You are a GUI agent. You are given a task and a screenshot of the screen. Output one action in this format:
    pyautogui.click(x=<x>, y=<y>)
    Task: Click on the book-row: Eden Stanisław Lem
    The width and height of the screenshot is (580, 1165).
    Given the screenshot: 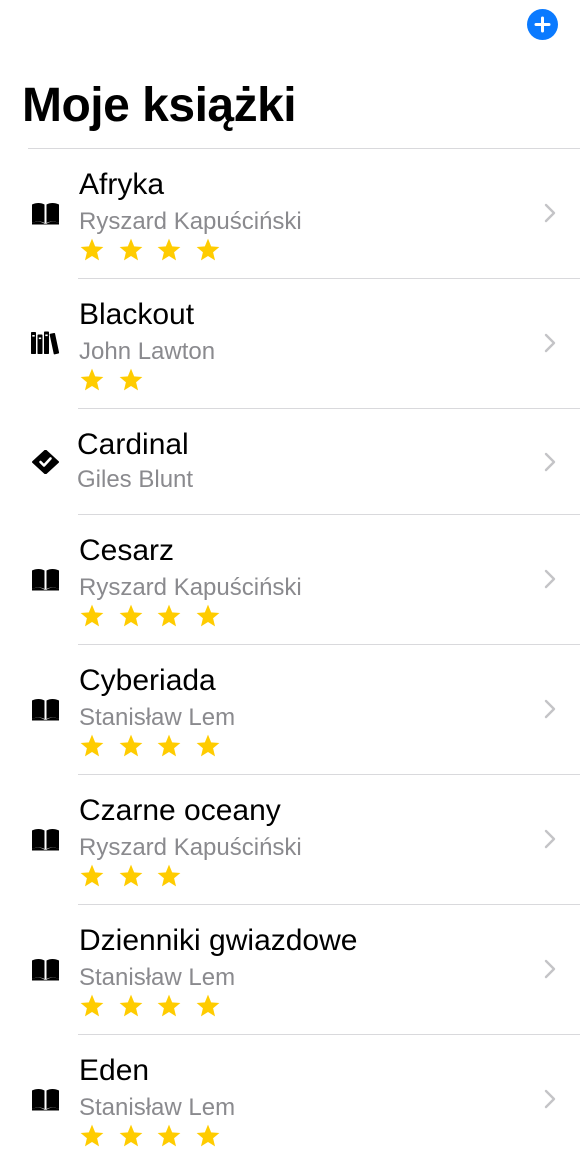 What is the action you would take?
    pyautogui.click(x=290, y=1100)
    